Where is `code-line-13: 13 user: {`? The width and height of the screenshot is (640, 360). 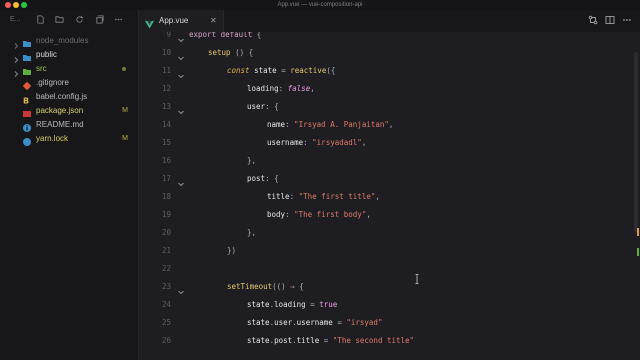 code-line-13: 13 user: { is located at coordinates (384, 107).